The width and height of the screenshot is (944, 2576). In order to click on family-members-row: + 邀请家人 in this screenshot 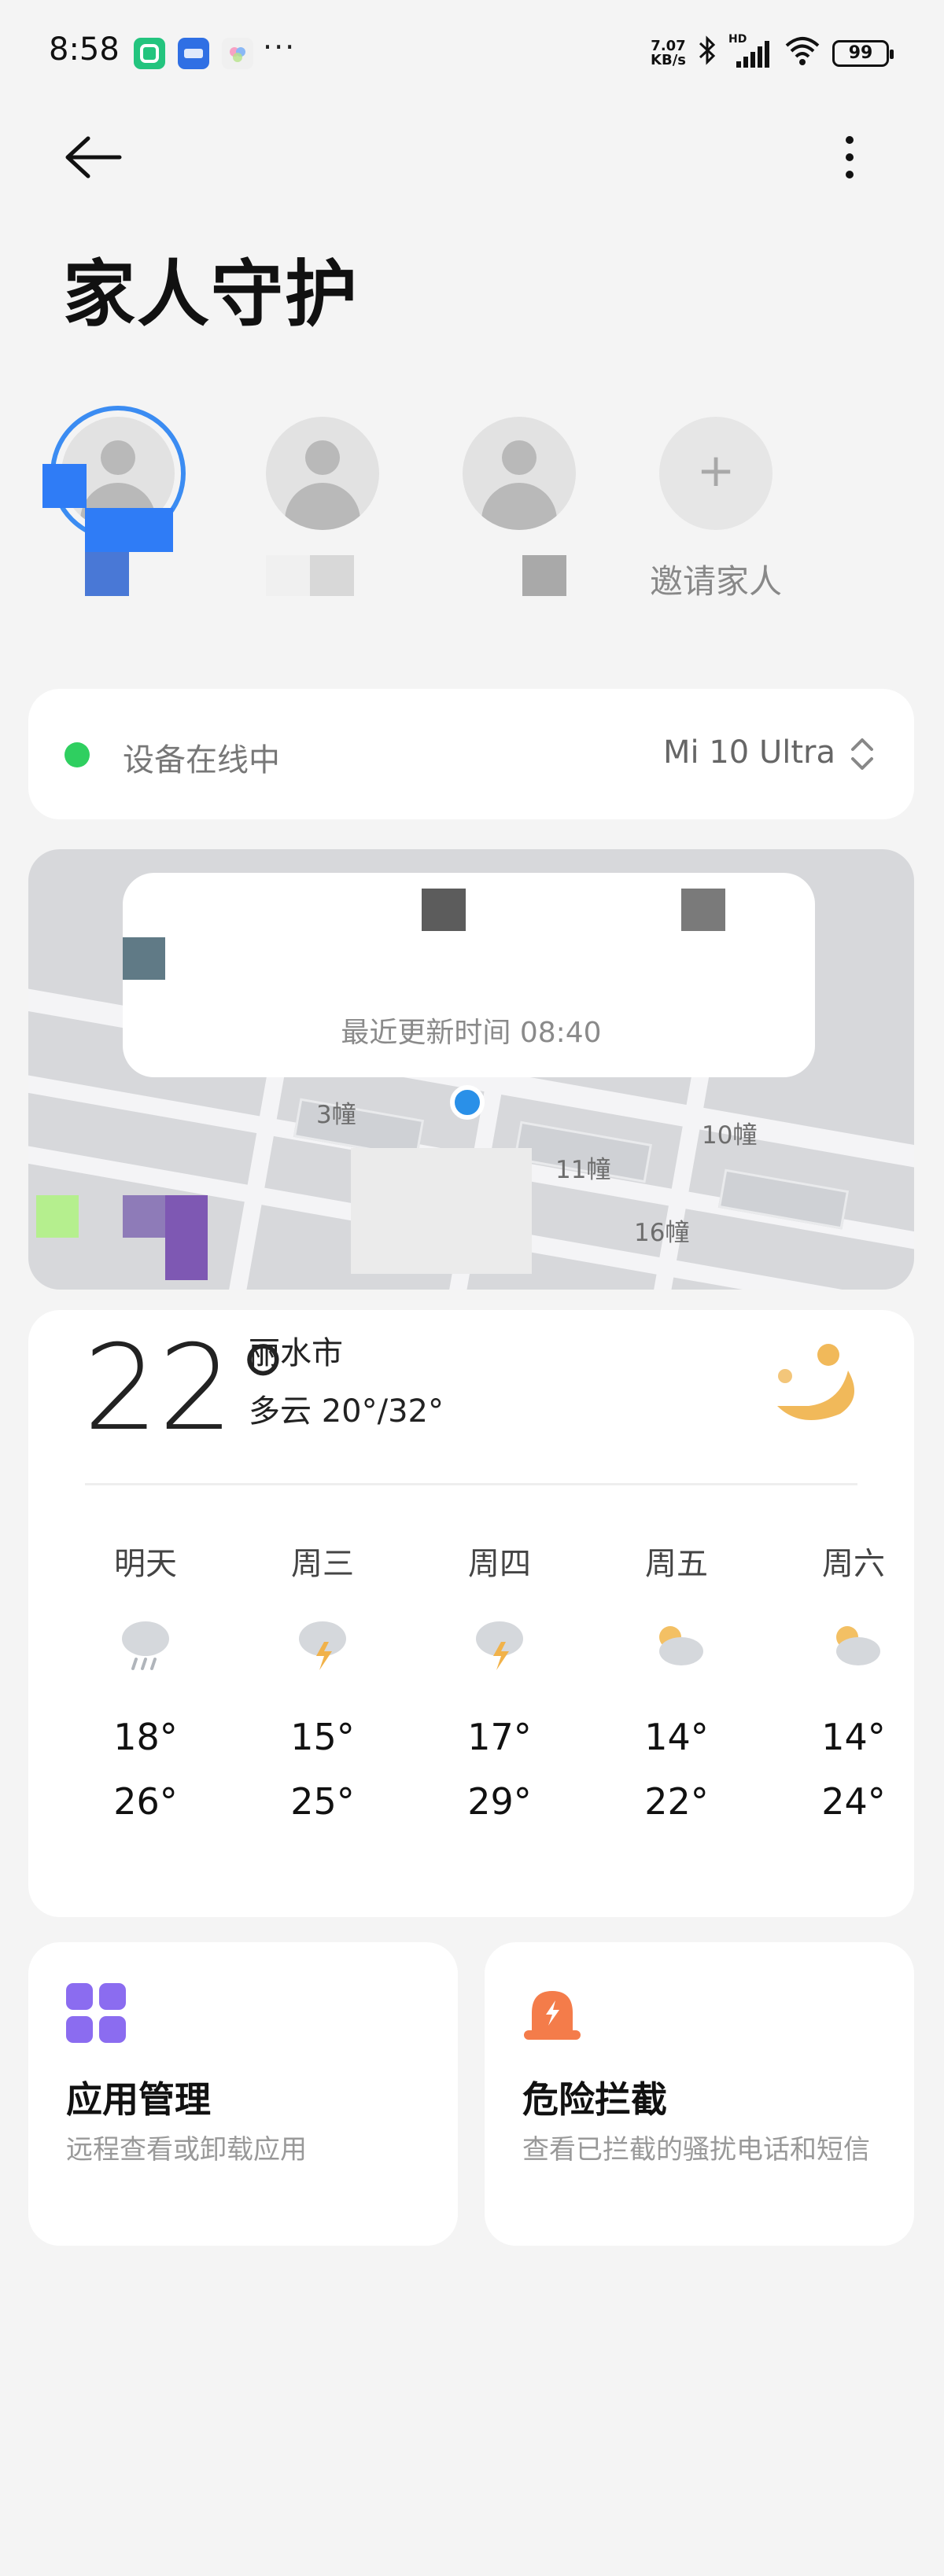, I will do `click(472, 503)`.